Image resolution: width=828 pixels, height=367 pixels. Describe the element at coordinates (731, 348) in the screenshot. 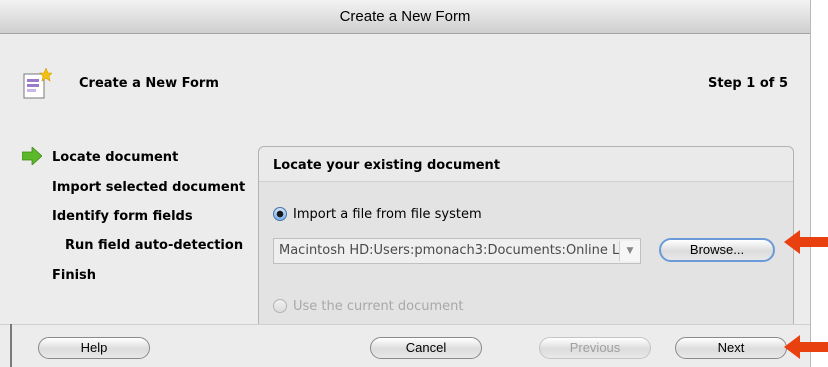

I see `next-button: Next` at that location.